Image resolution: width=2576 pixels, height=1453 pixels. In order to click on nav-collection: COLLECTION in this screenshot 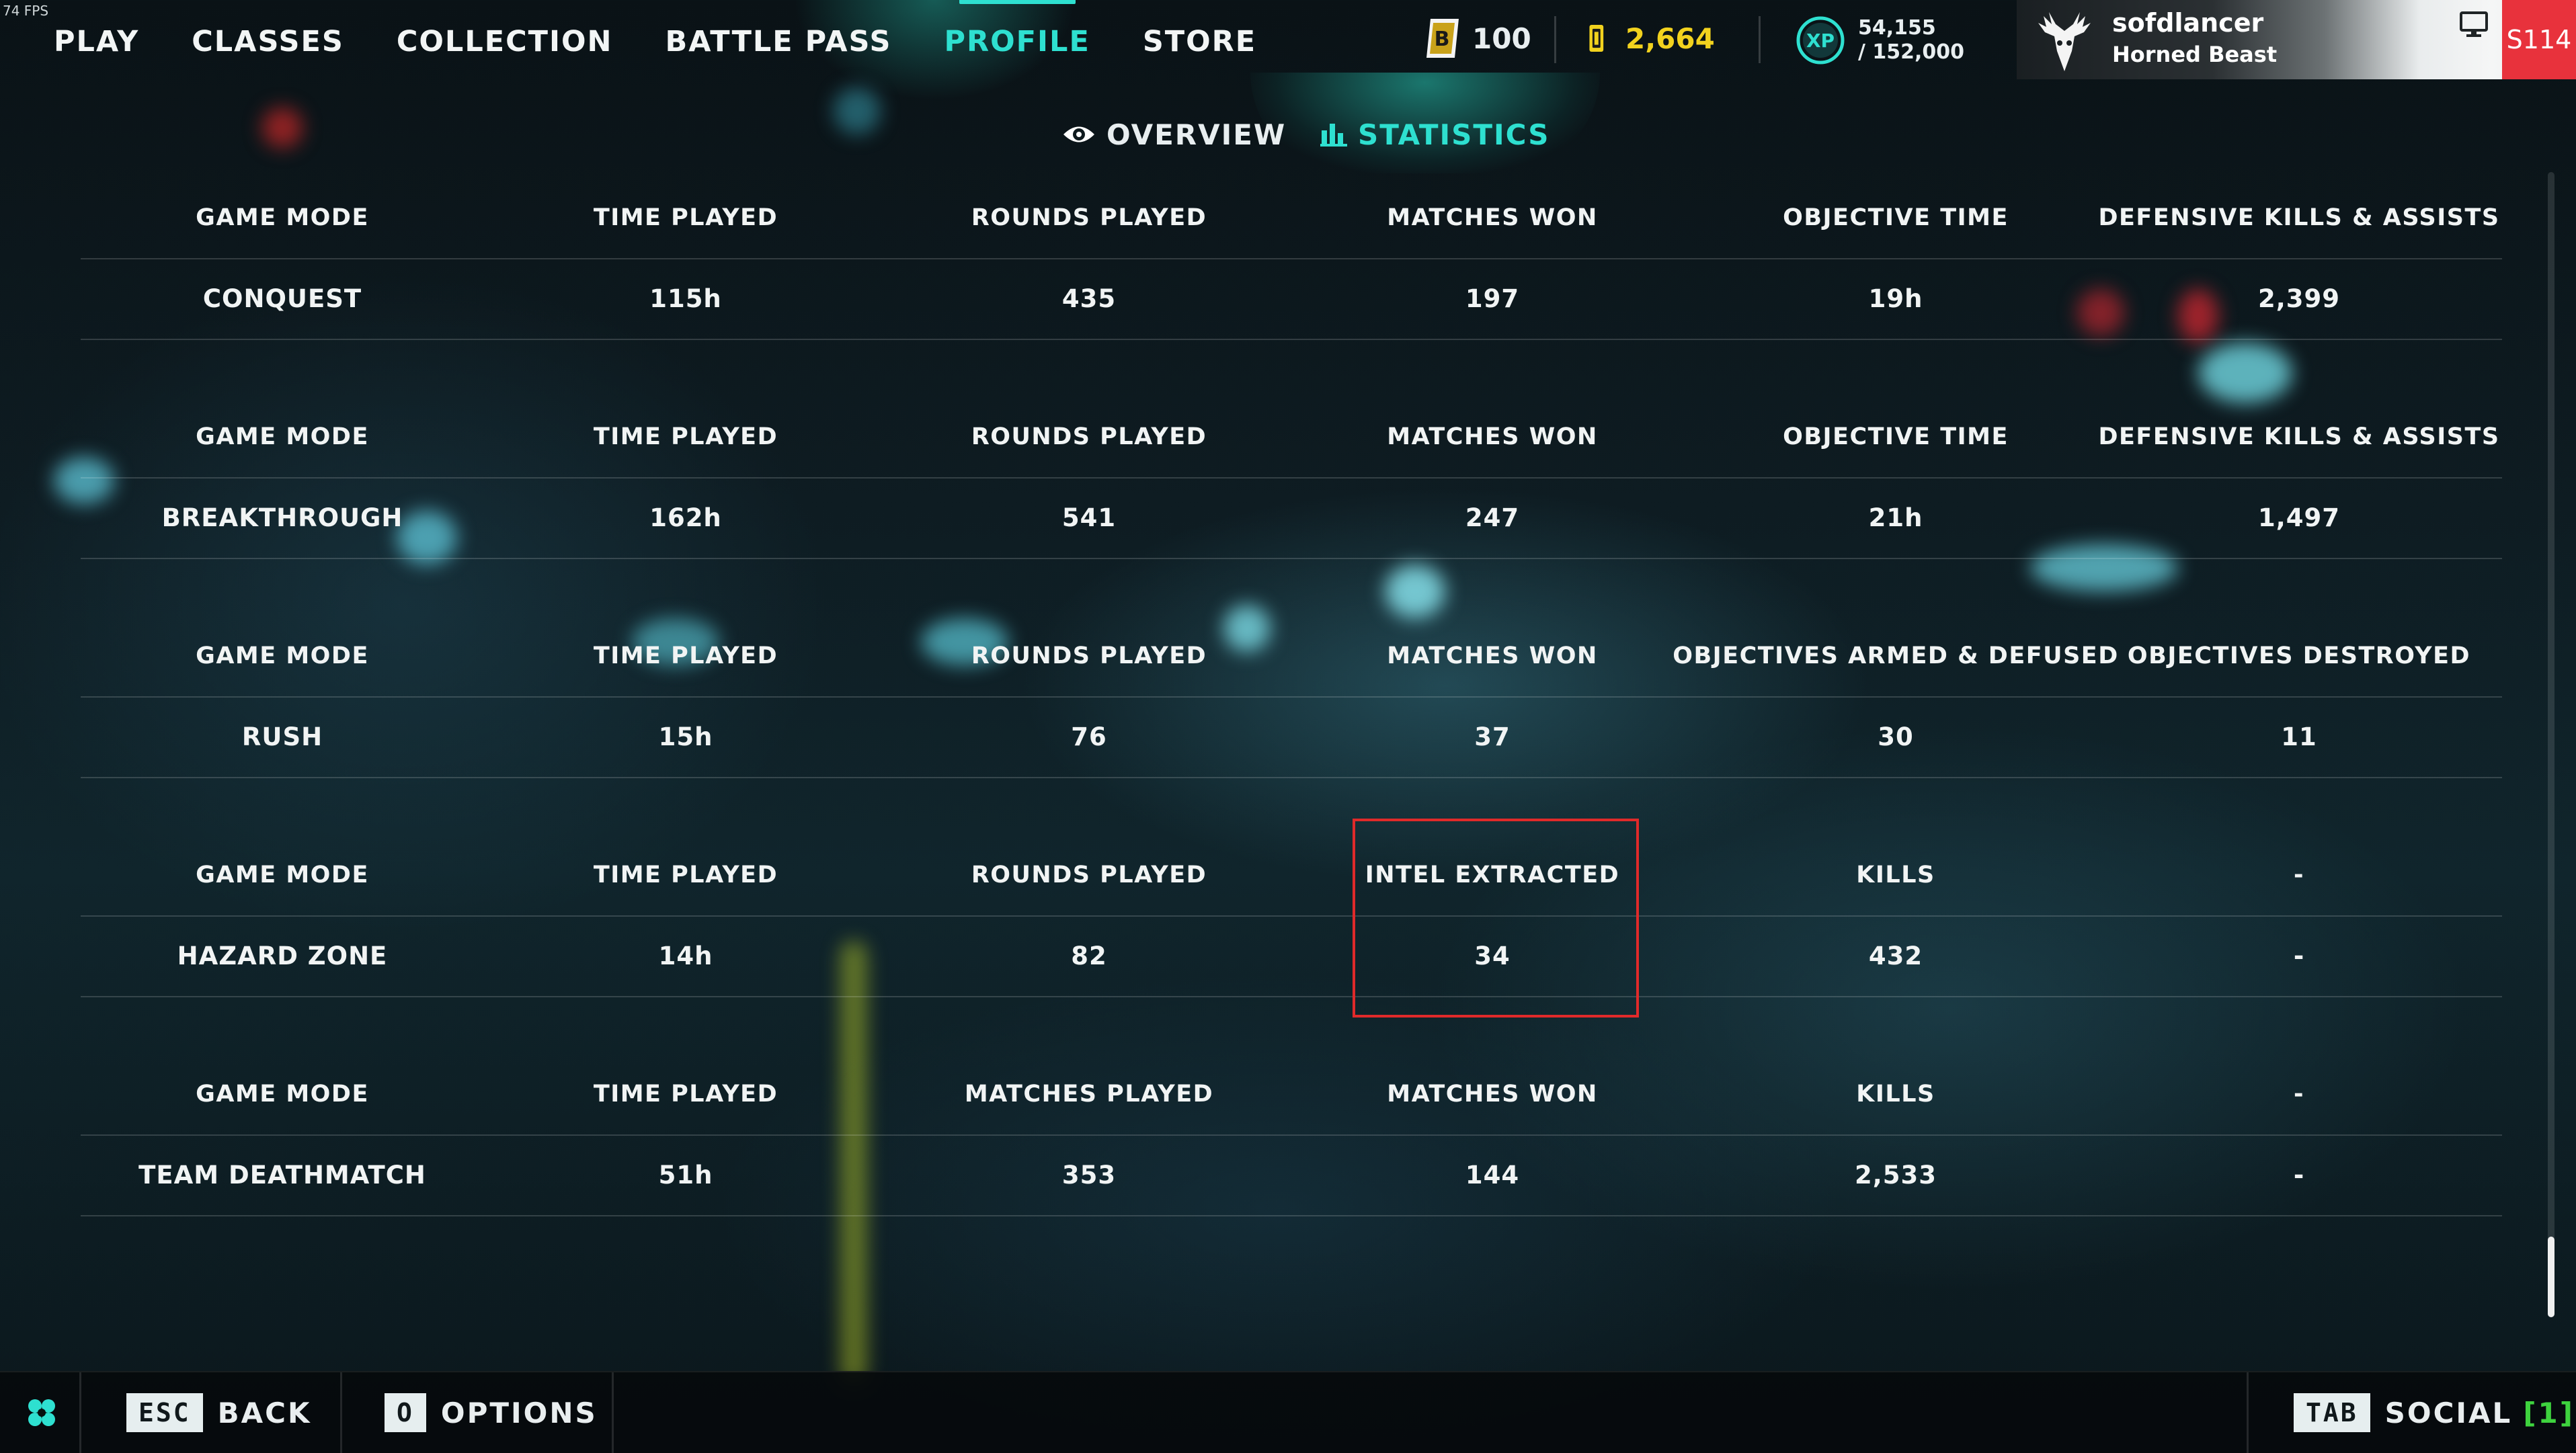, I will do `click(505, 41)`.